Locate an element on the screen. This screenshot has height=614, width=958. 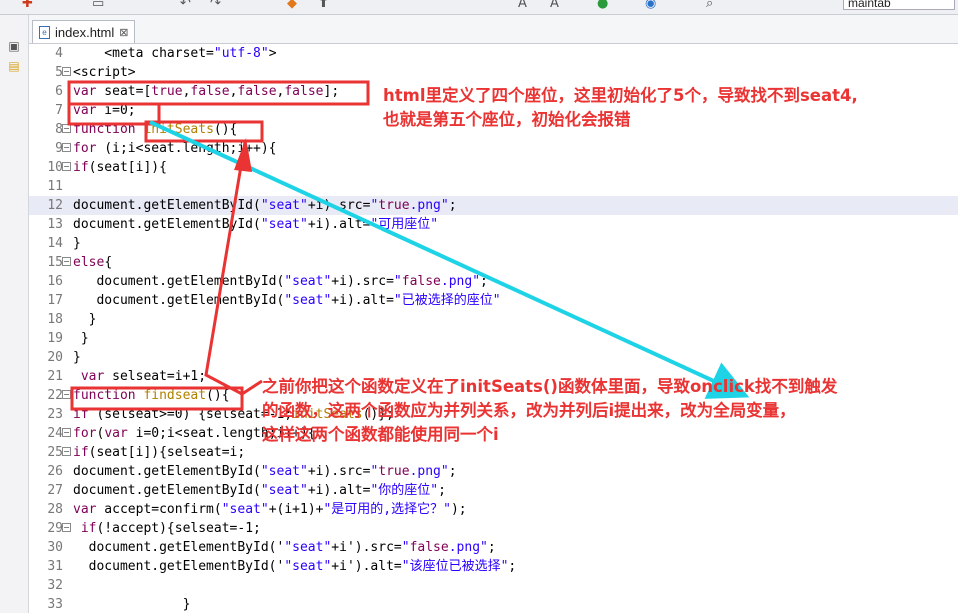
annotation-top-line2: 也就是第五个座位，初始化会报错 is located at coordinates (507, 119).